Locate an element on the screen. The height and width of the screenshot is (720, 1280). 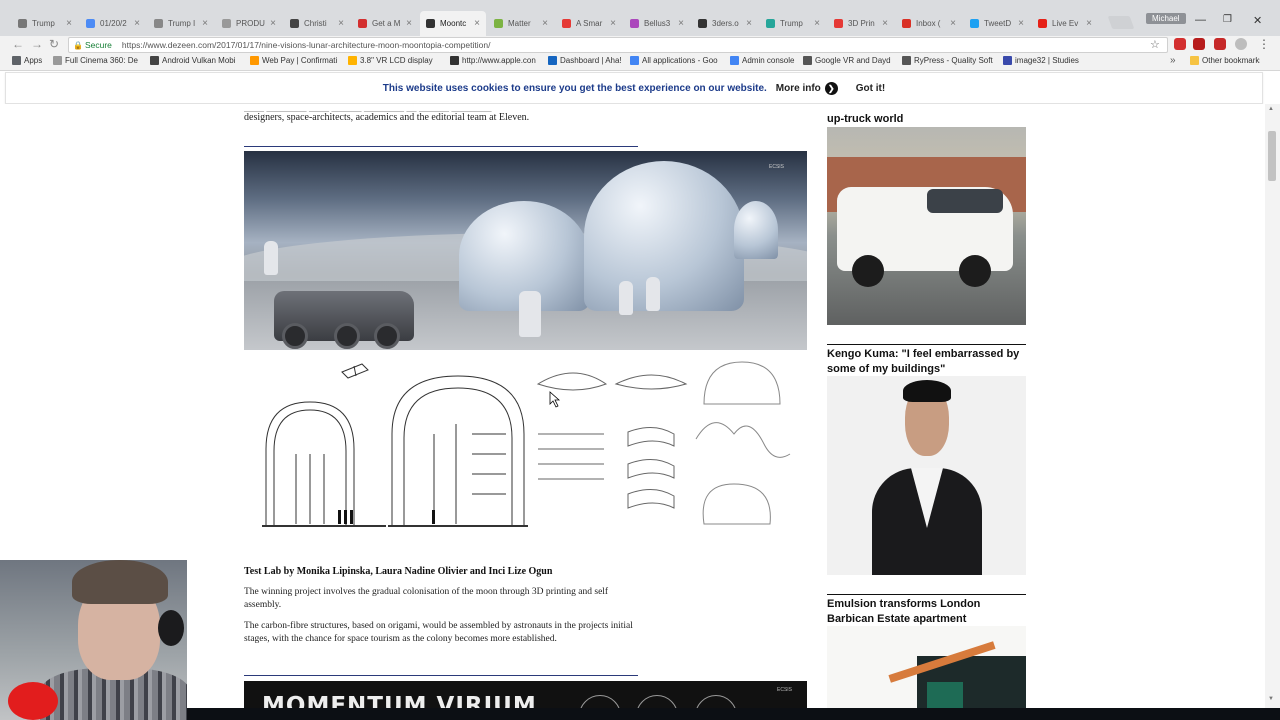
page-scrollbar: ▲ ▼ is located at coordinates (1272, 406).